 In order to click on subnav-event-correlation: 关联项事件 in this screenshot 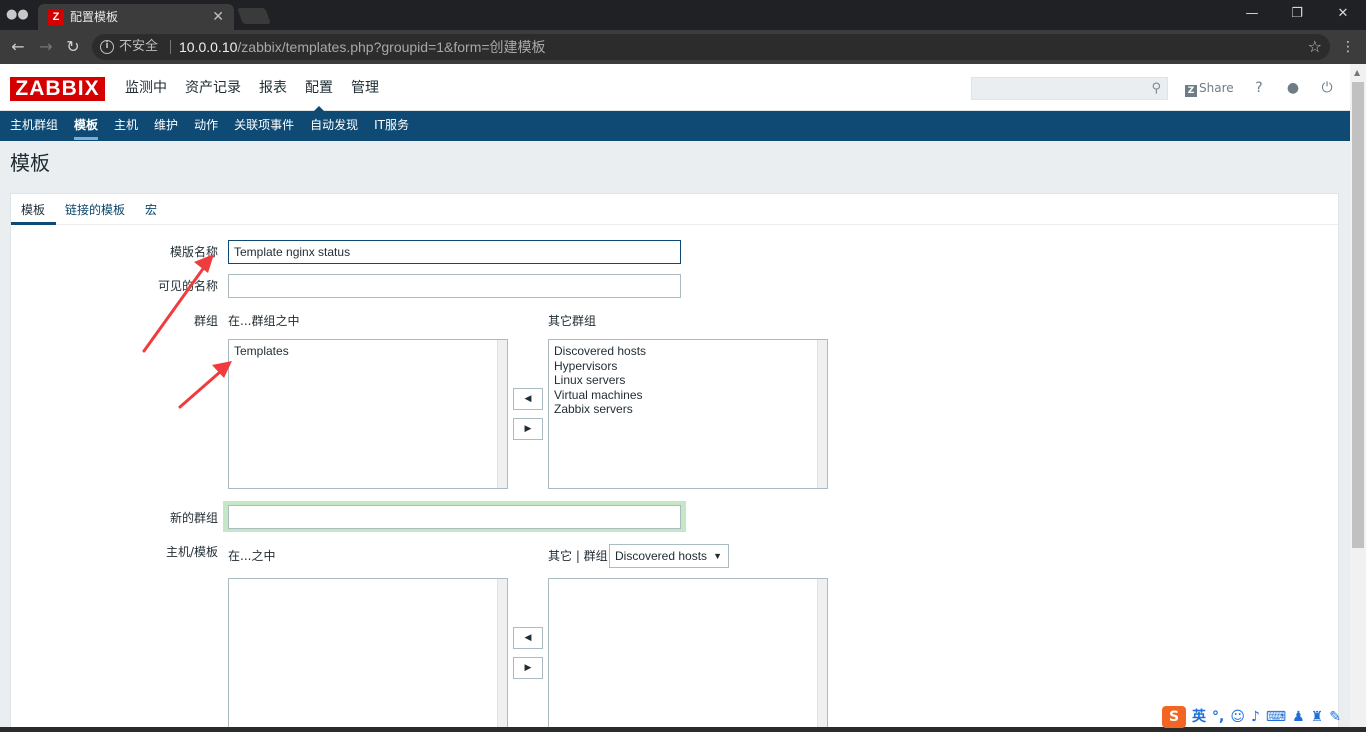, I will do `click(264, 125)`.